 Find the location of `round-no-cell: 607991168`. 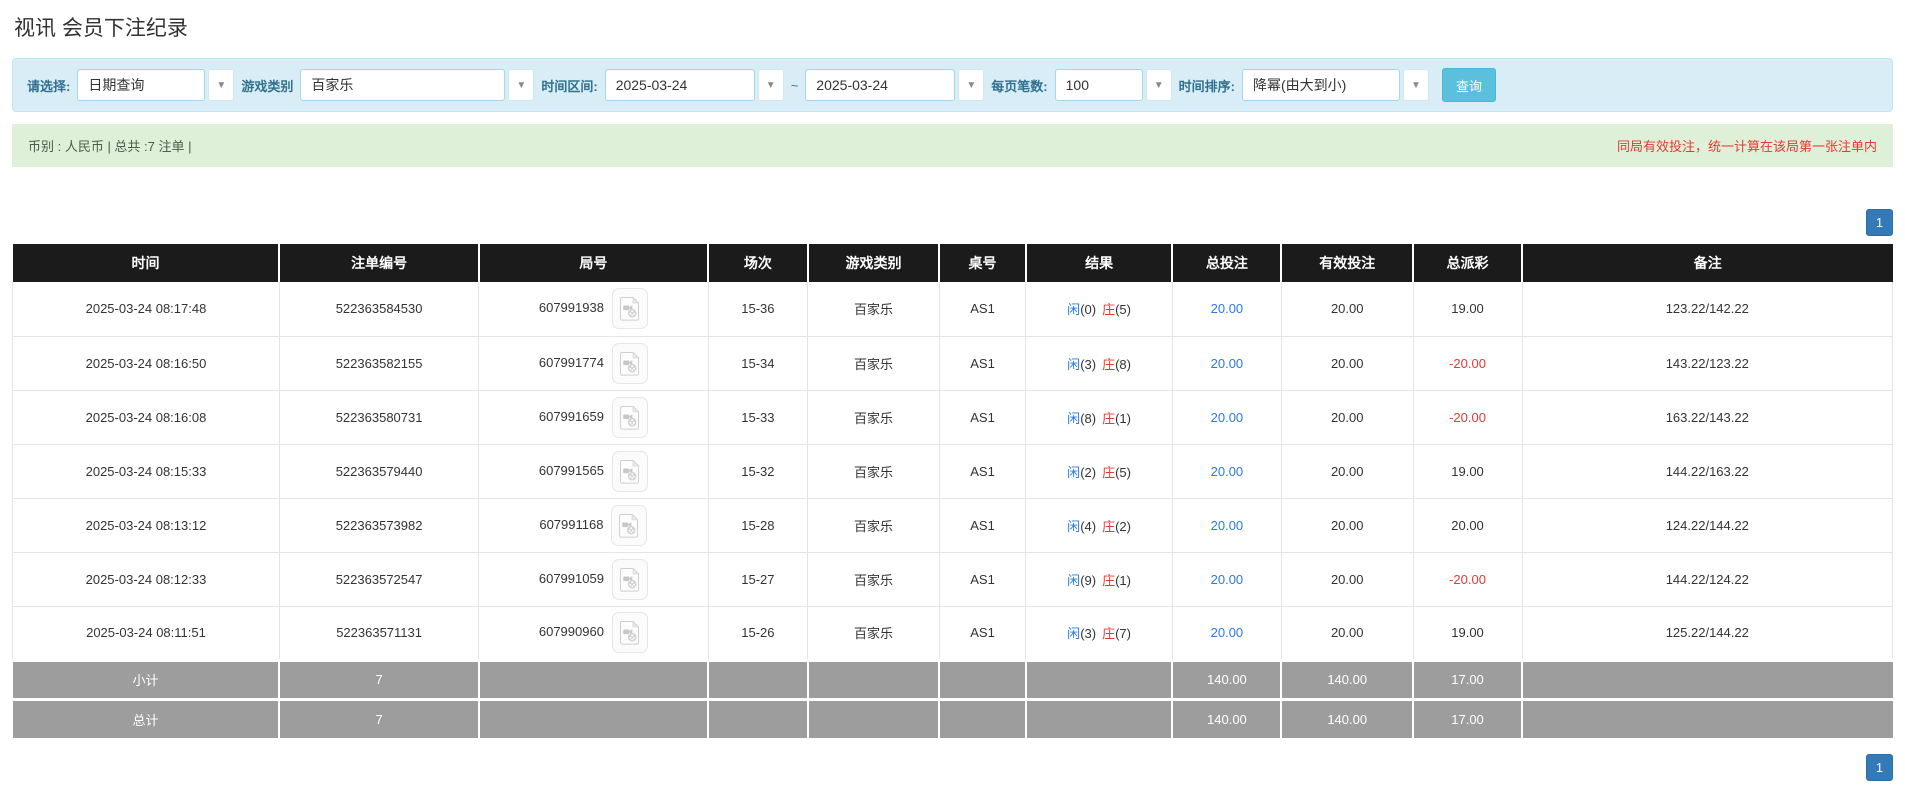

round-no-cell: 607991168 is located at coordinates (593, 525).